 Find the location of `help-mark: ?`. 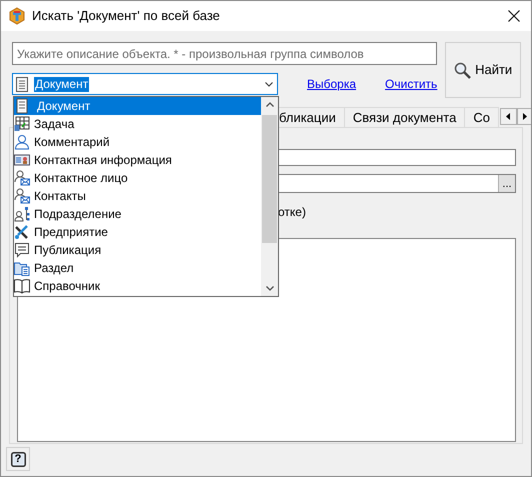

help-mark: ? is located at coordinates (18, 459).